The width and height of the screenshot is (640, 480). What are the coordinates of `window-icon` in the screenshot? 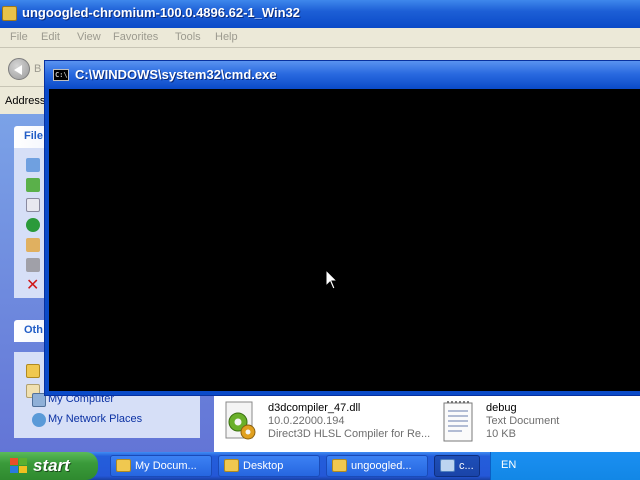 It's located at (447, 465).